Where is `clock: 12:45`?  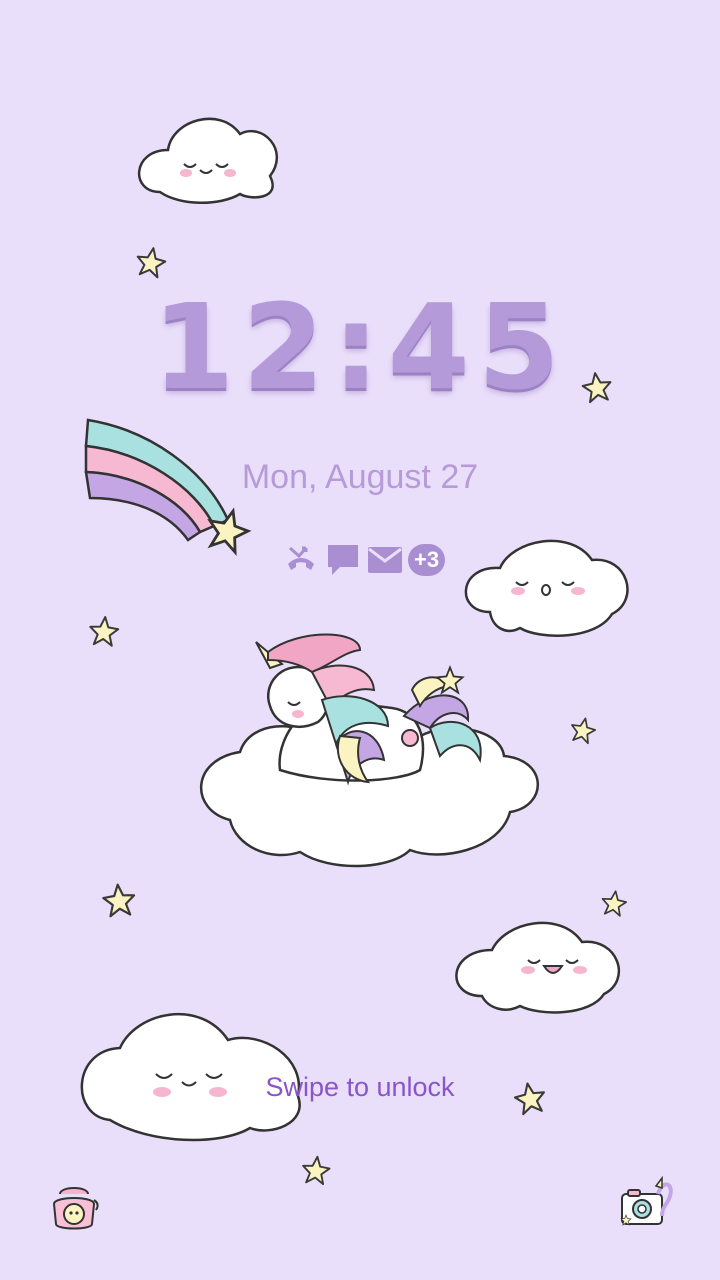 clock: 12:45 is located at coordinates (360, 347).